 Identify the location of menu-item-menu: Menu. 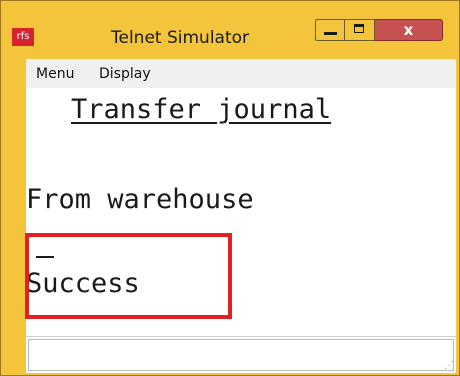
(55, 74).